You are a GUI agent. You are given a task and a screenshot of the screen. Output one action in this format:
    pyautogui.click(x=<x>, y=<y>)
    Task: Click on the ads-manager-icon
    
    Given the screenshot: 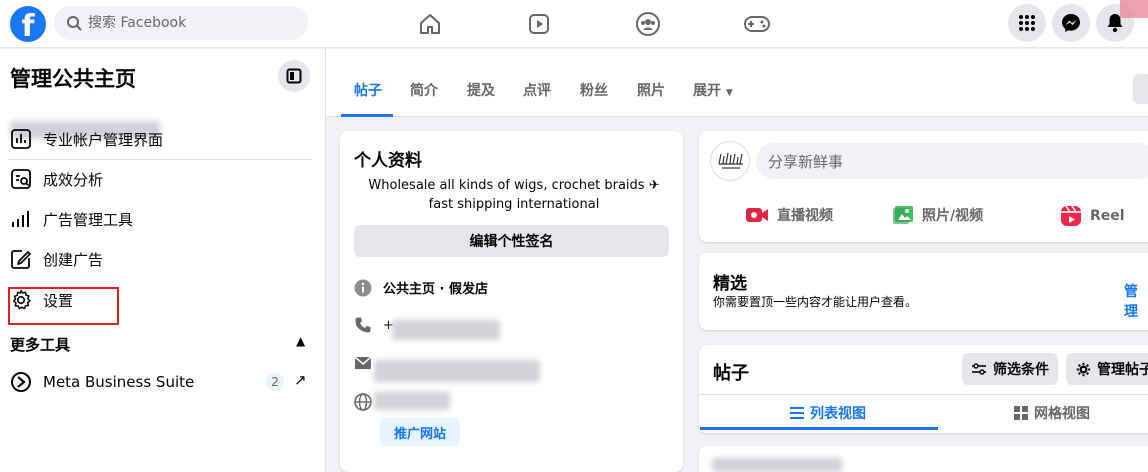 What is the action you would take?
    pyautogui.click(x=21, y=219)
    